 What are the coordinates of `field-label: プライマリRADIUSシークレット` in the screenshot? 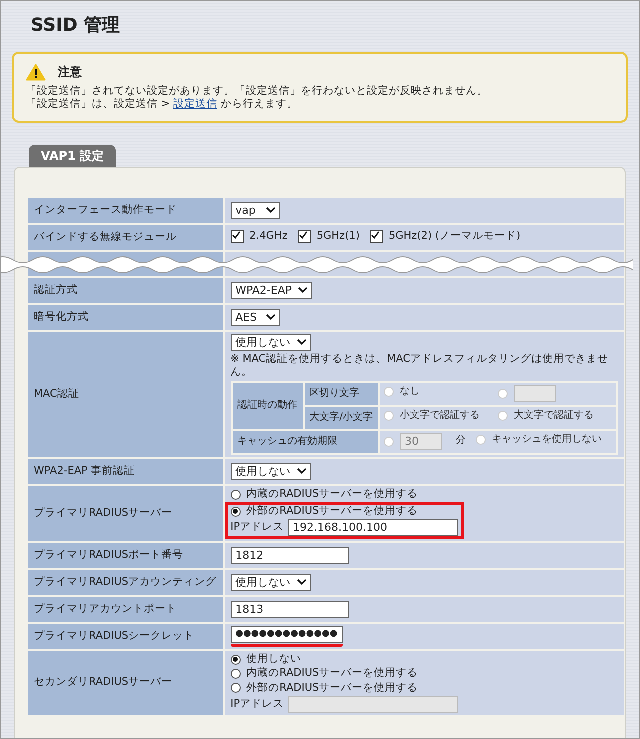 It's located at (126, 637).